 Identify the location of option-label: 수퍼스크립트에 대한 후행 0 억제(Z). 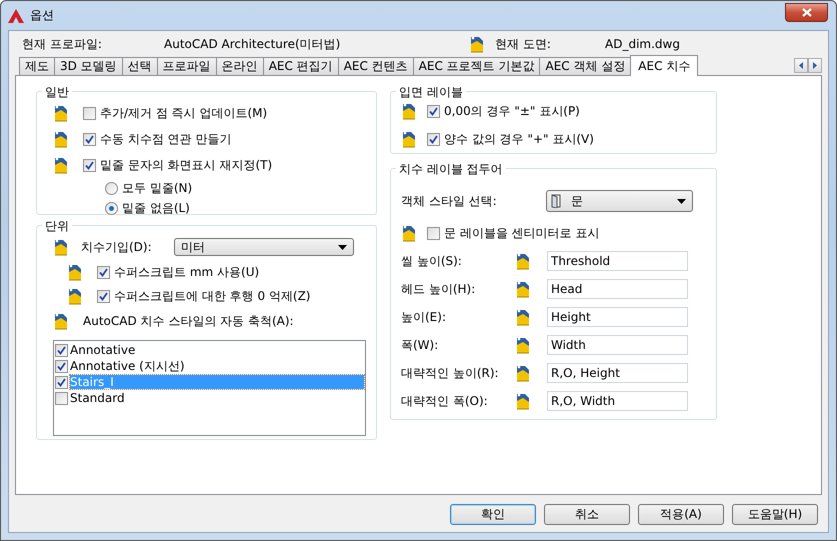
(212, 296).